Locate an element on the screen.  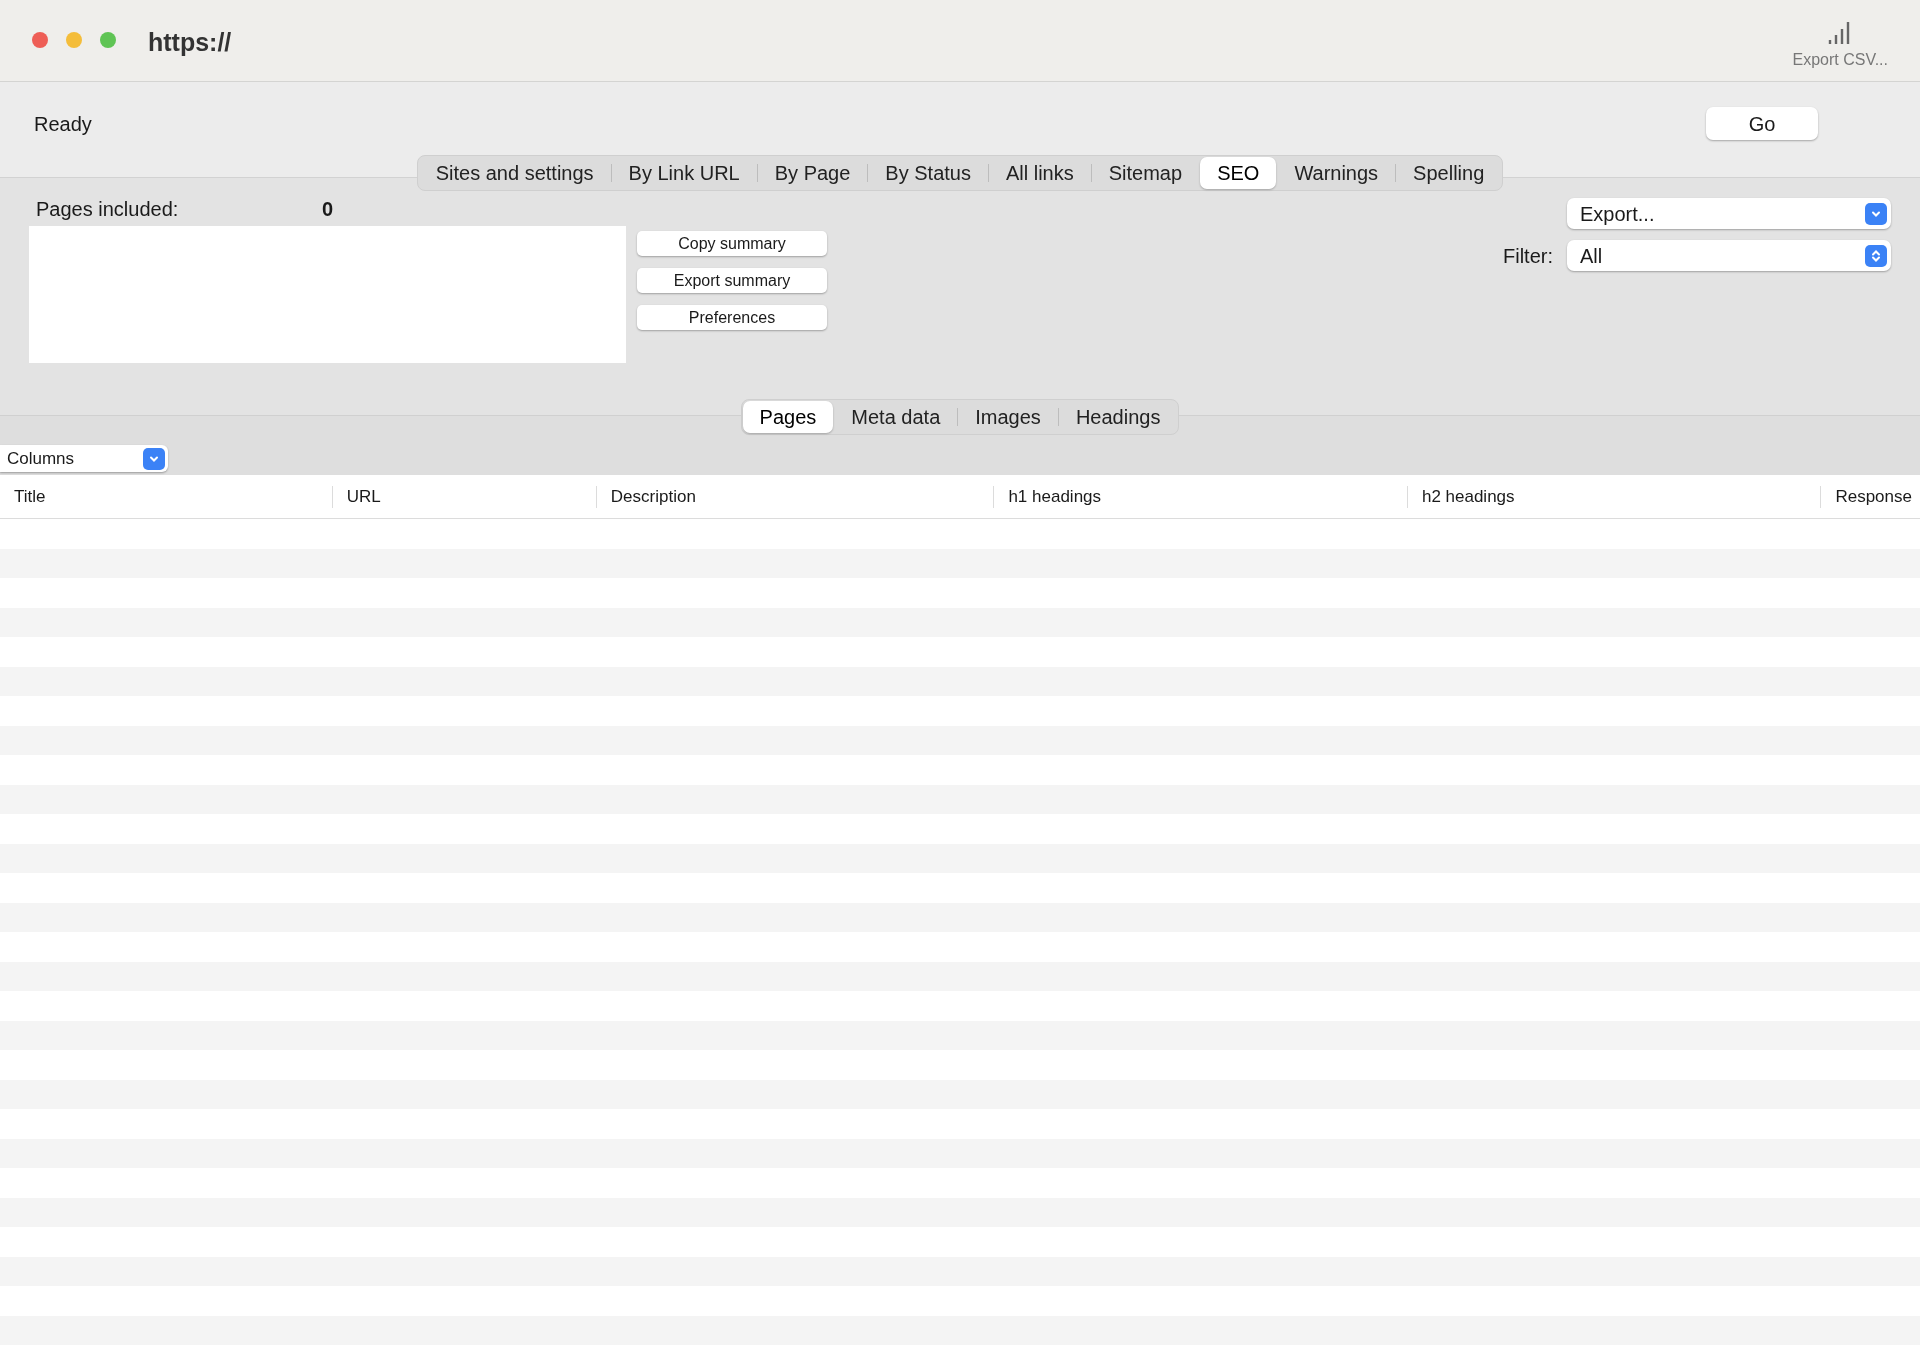
tab: Spelling is located at coordinates (1449, 173).